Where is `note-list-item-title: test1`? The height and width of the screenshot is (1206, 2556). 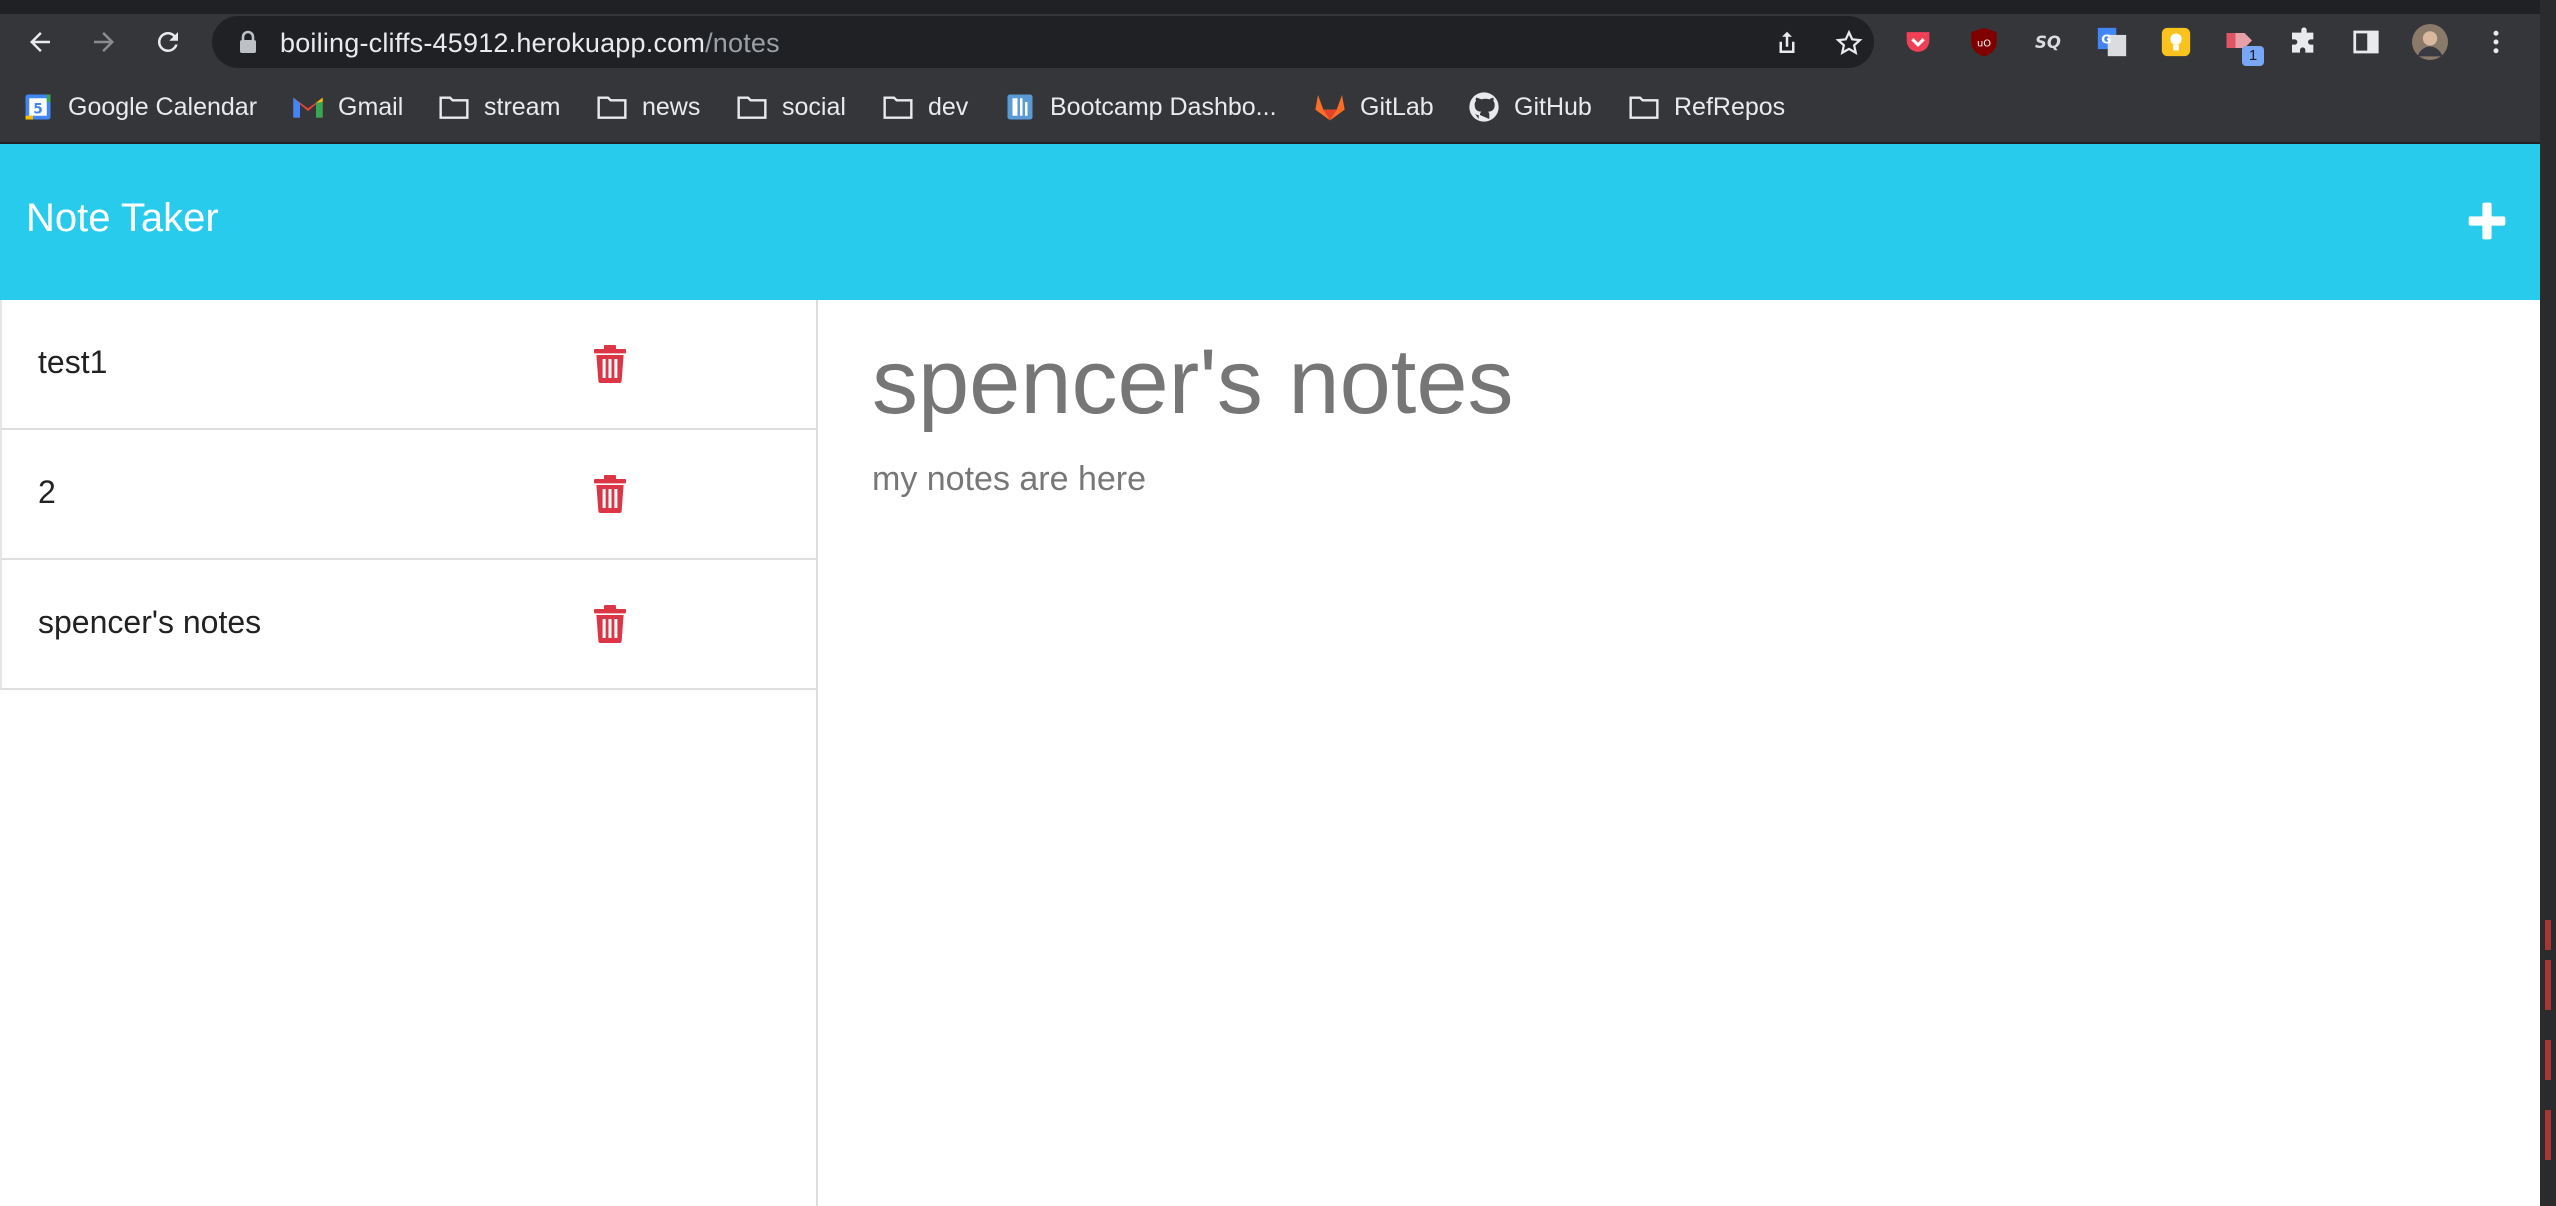
note-list-item-title: test1 is located at coordinates (72, 362).